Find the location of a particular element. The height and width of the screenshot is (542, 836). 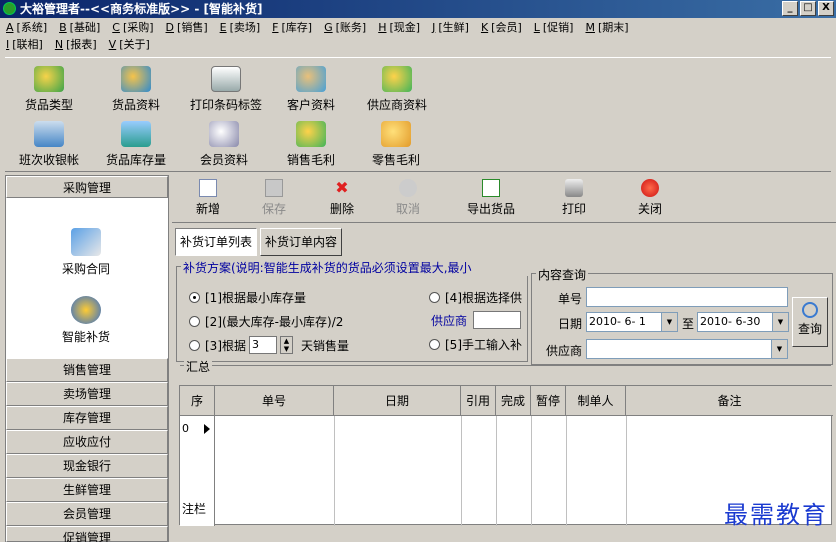

date-to-picker: 2010- 6-30 ▼ is located at coordinates (743, 322).